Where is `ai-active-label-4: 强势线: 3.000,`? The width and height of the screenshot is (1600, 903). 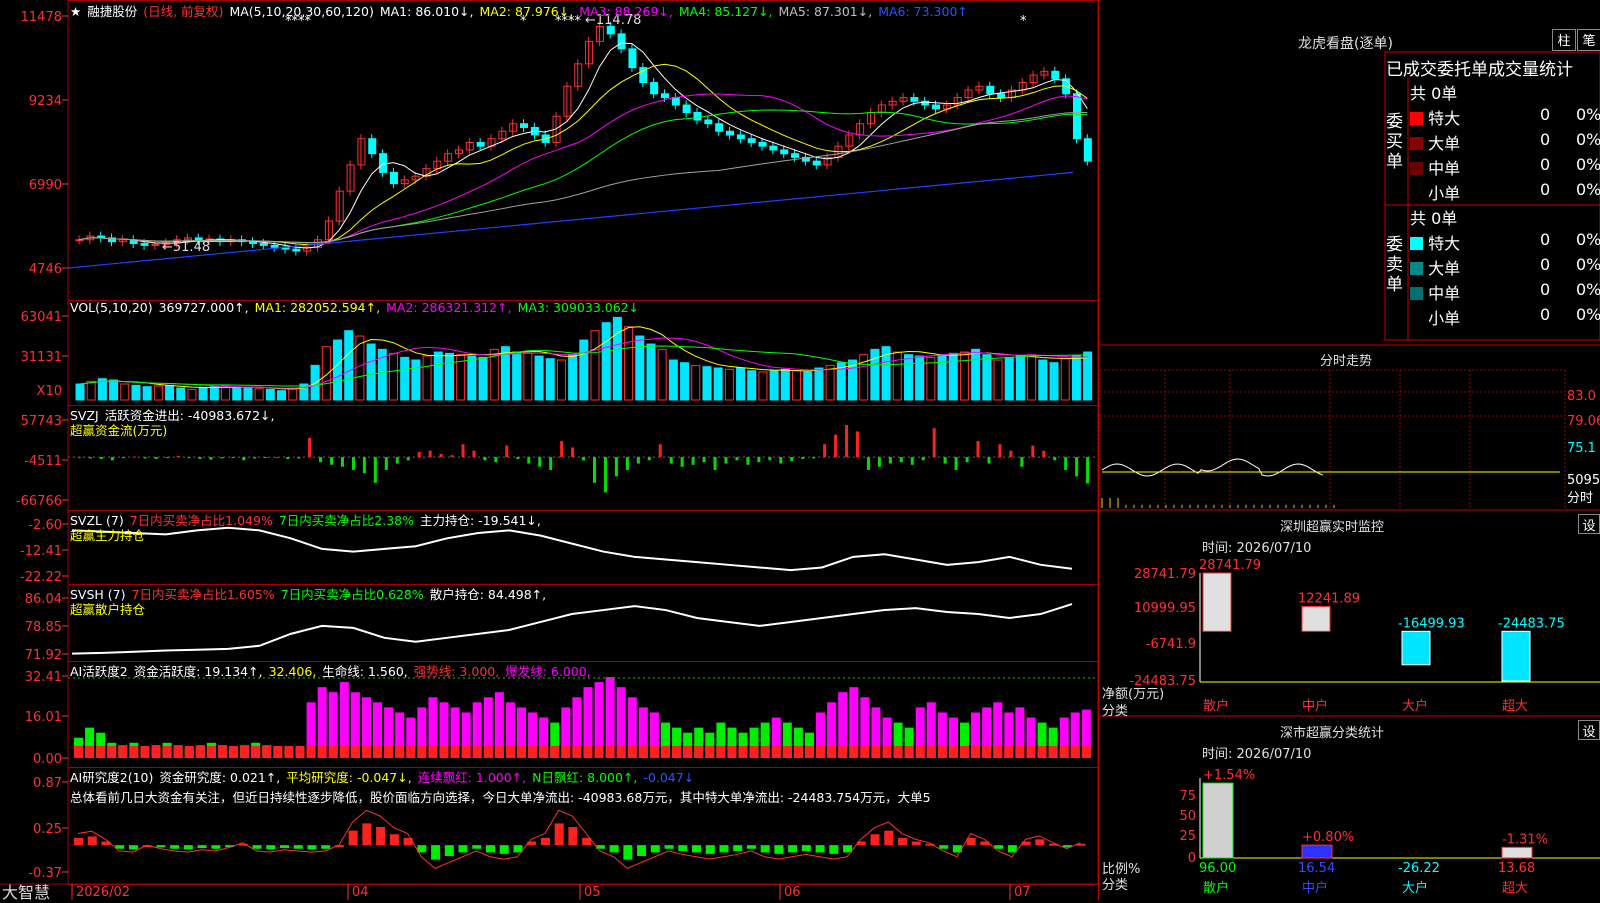
ai-active-label-4: 强势线: 3.000, is located at coordinates (456, 671).